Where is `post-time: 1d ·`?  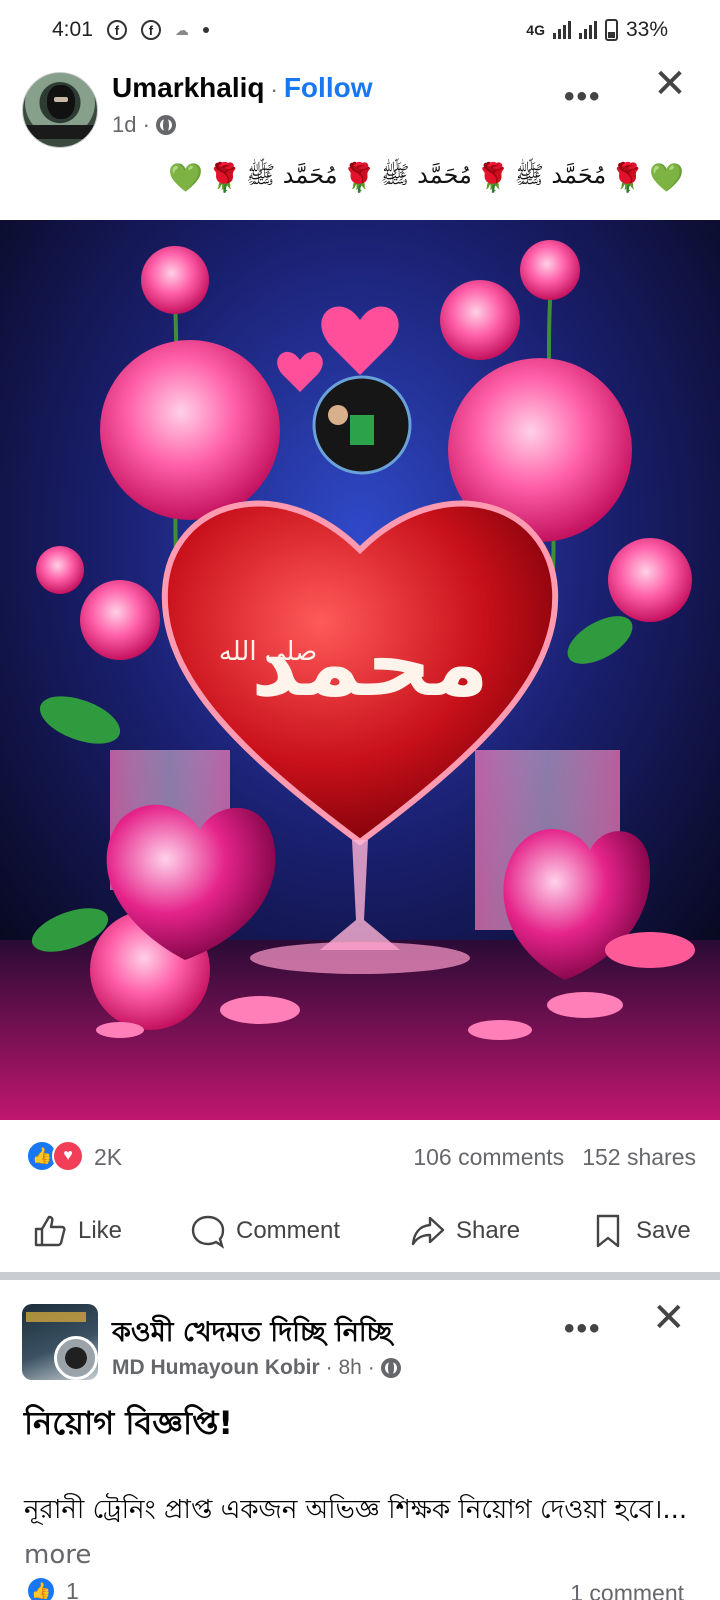 post-time: 1d · is located at coordinates (131, 124).